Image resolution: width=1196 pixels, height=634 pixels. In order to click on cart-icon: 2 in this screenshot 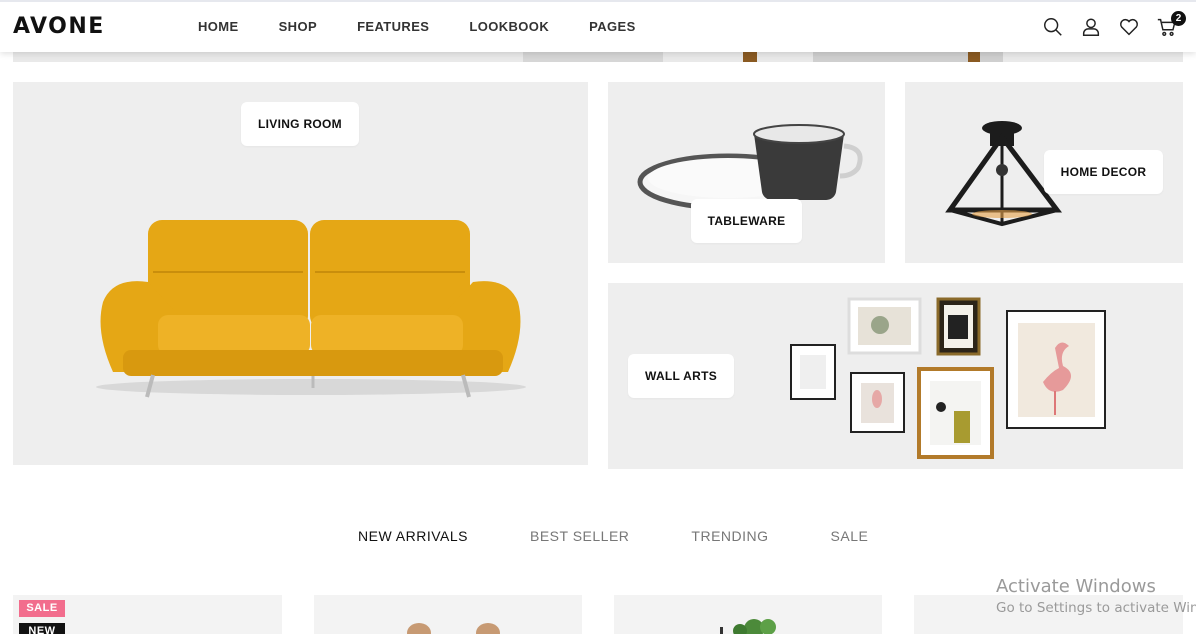, I will do `click(1171, 24)`.